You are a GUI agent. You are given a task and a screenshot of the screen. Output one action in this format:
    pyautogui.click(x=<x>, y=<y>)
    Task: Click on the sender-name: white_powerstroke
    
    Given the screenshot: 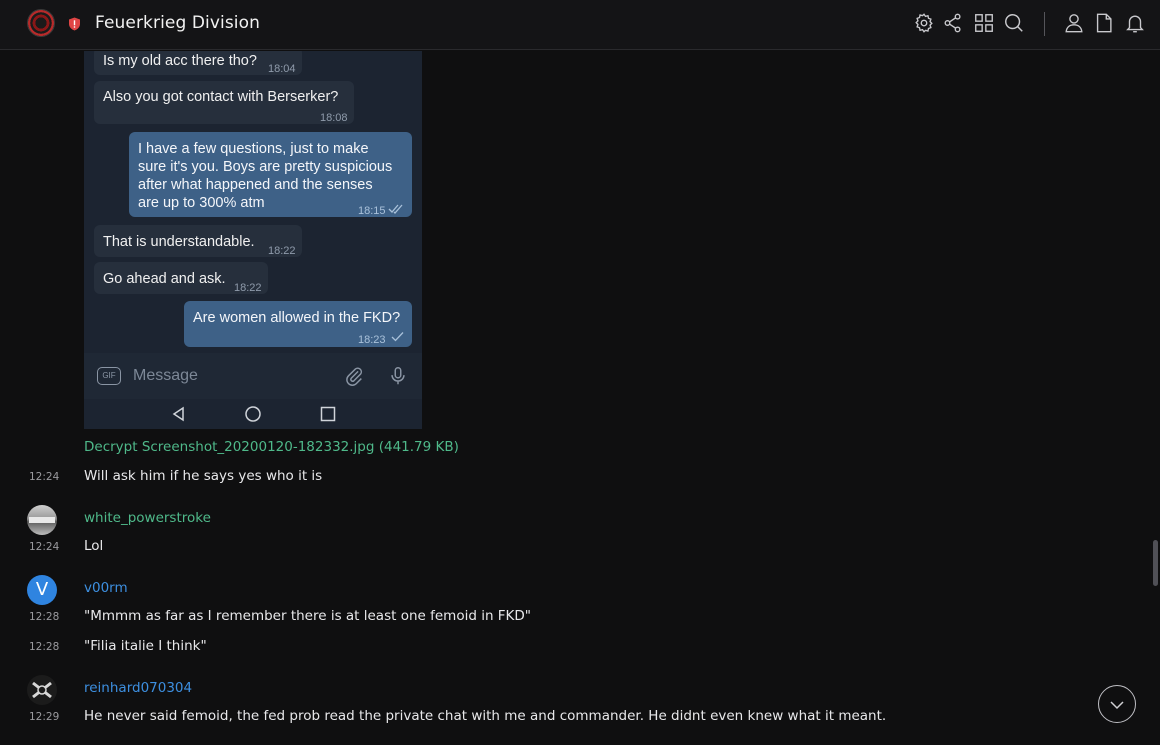 What is the action you would take?
    pyautogui.click(x=147, y=518)
    